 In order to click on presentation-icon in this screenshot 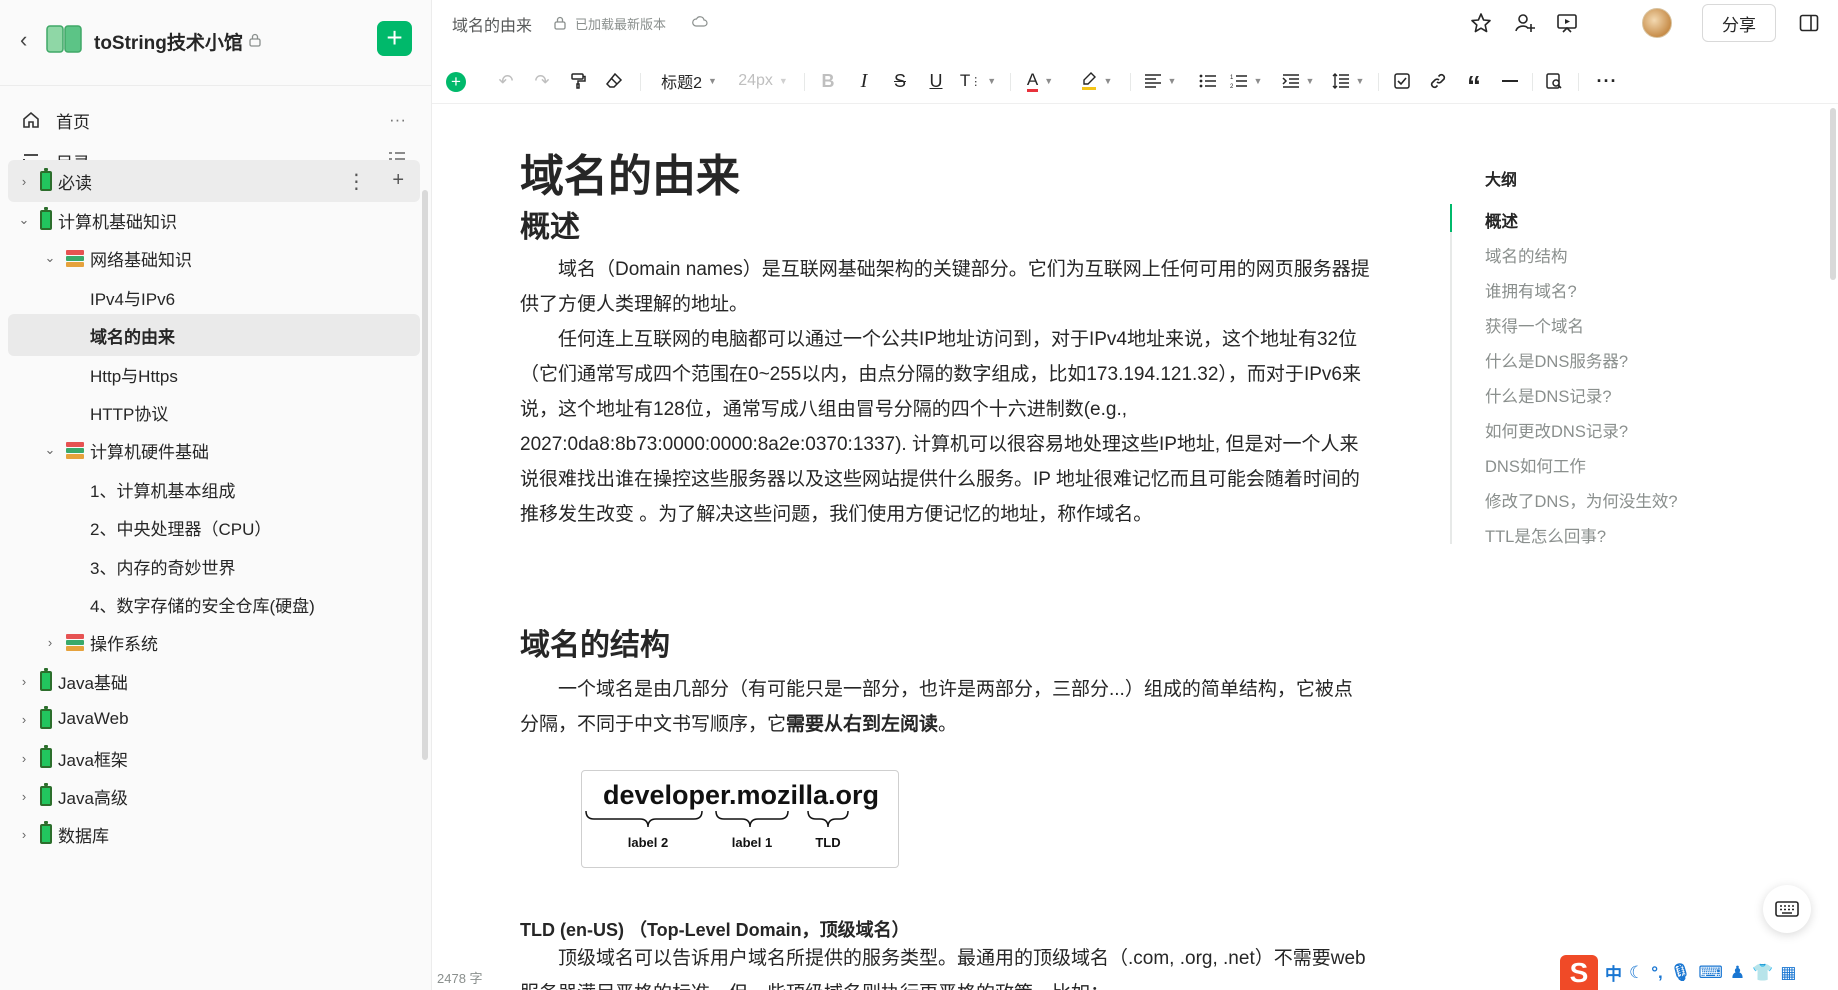, I will do `click(1567, 23)`.